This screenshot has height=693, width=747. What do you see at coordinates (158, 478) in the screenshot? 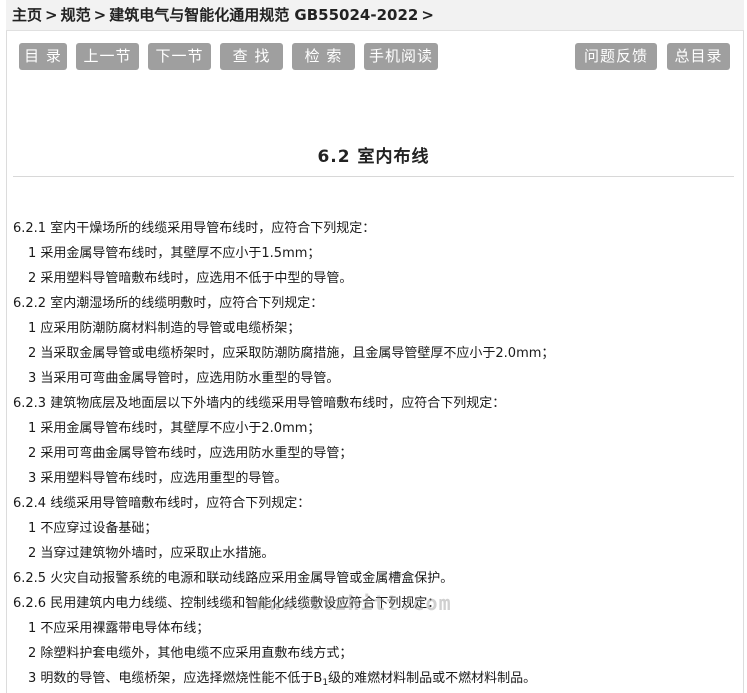
I see `clause-item: 3 采用塑料导管布线时，应选用重型的导管。` at bounding box center [158, 478].